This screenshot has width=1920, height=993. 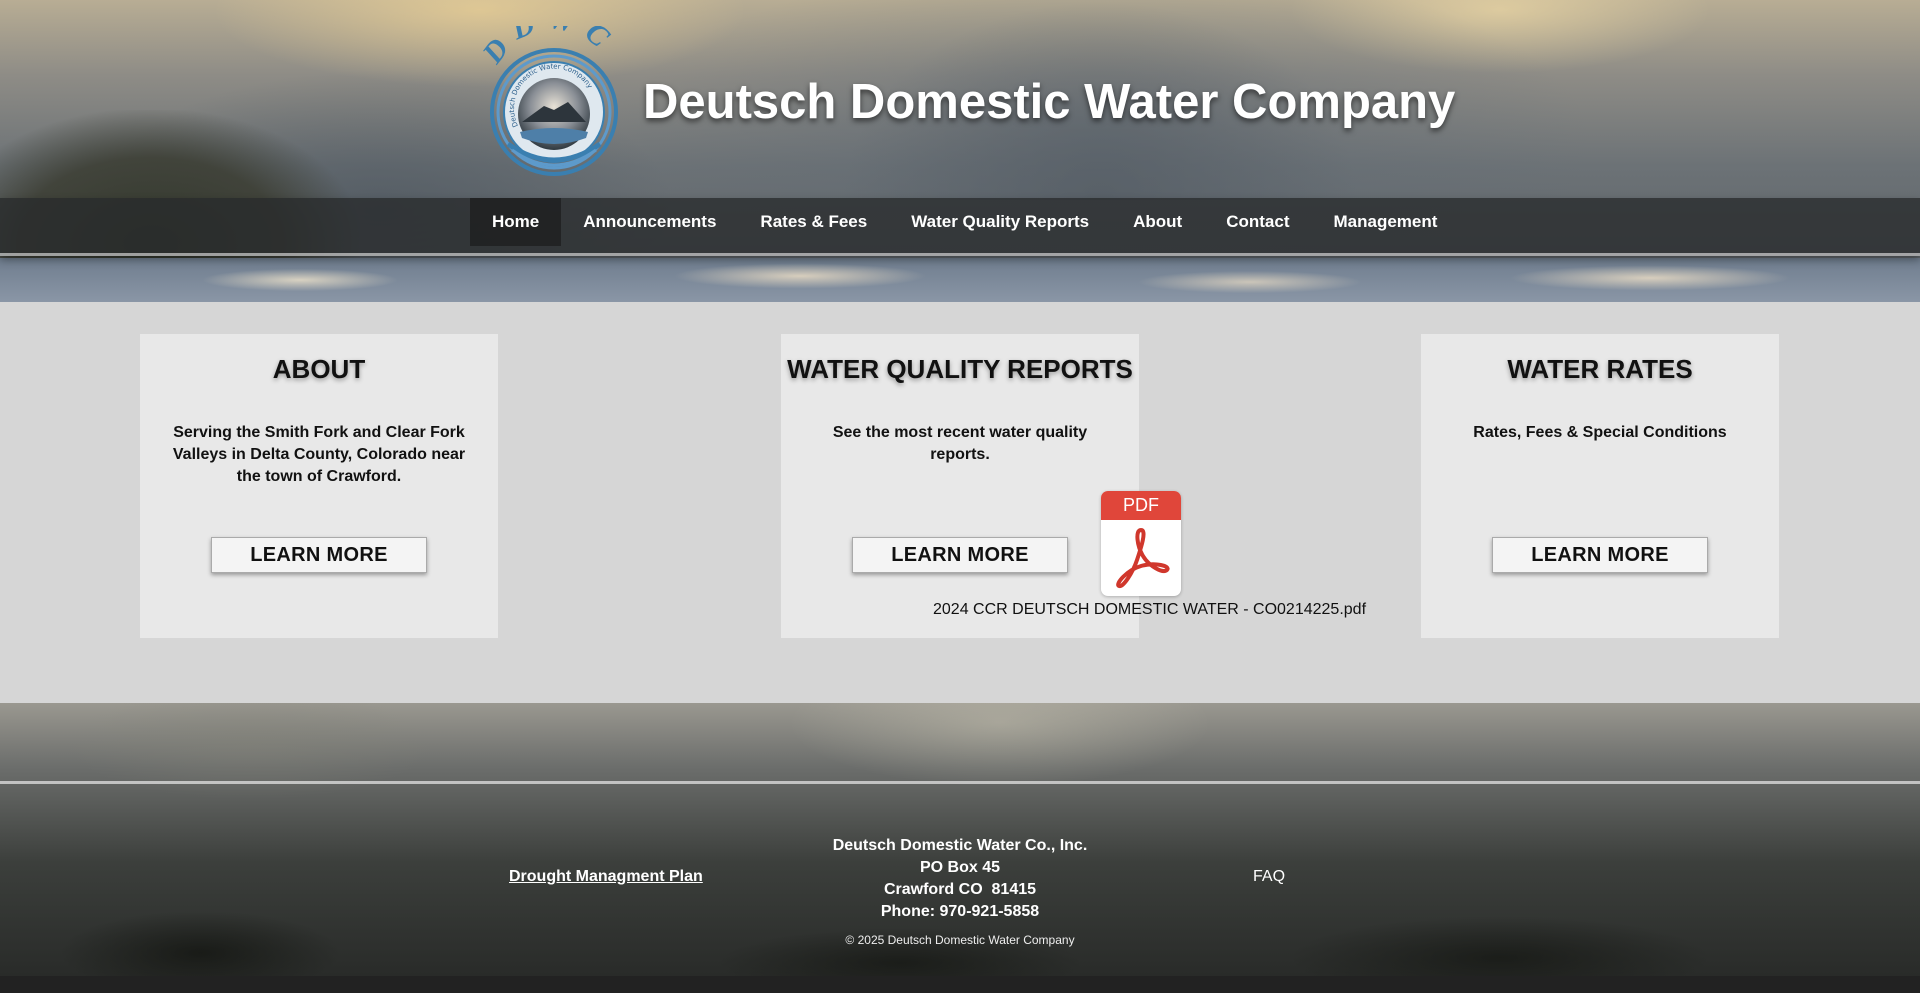 What do you see at coordinates (960, 555) in the screenshot?
I see `water-quality-learn-more-button: LEARN MORE` at bounding box center [960, 555].